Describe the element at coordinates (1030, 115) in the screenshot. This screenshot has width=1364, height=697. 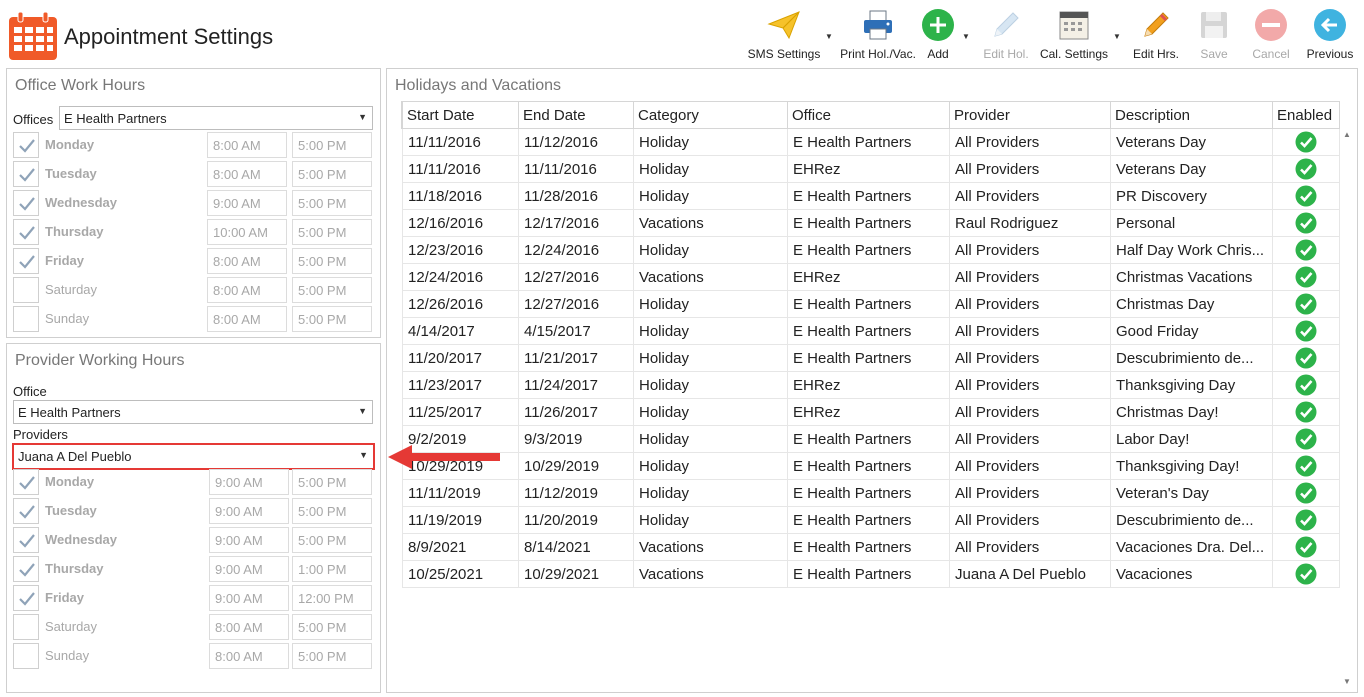
I see `column-header-provider: Provider` at that location.